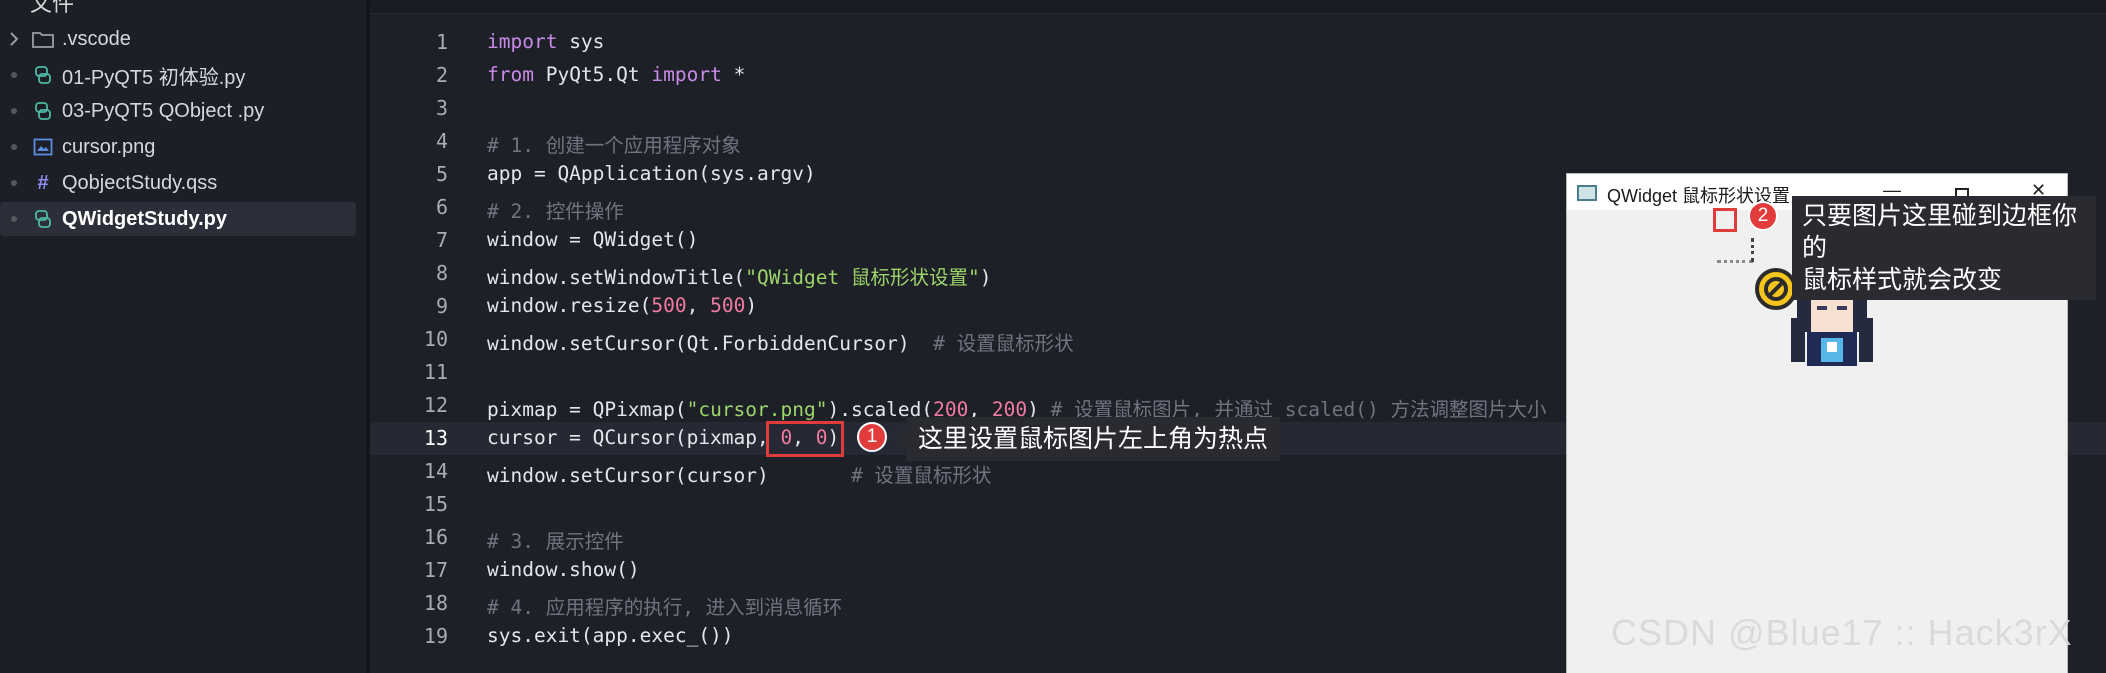 Image resolution: width=2106 pixels, height=673 pixels. What do you see at coordinates (163, 110) in the screenshot?
I see `sidebar-item-label: 03-PyQT5 QObject .py` at bounding box center [163, 110].